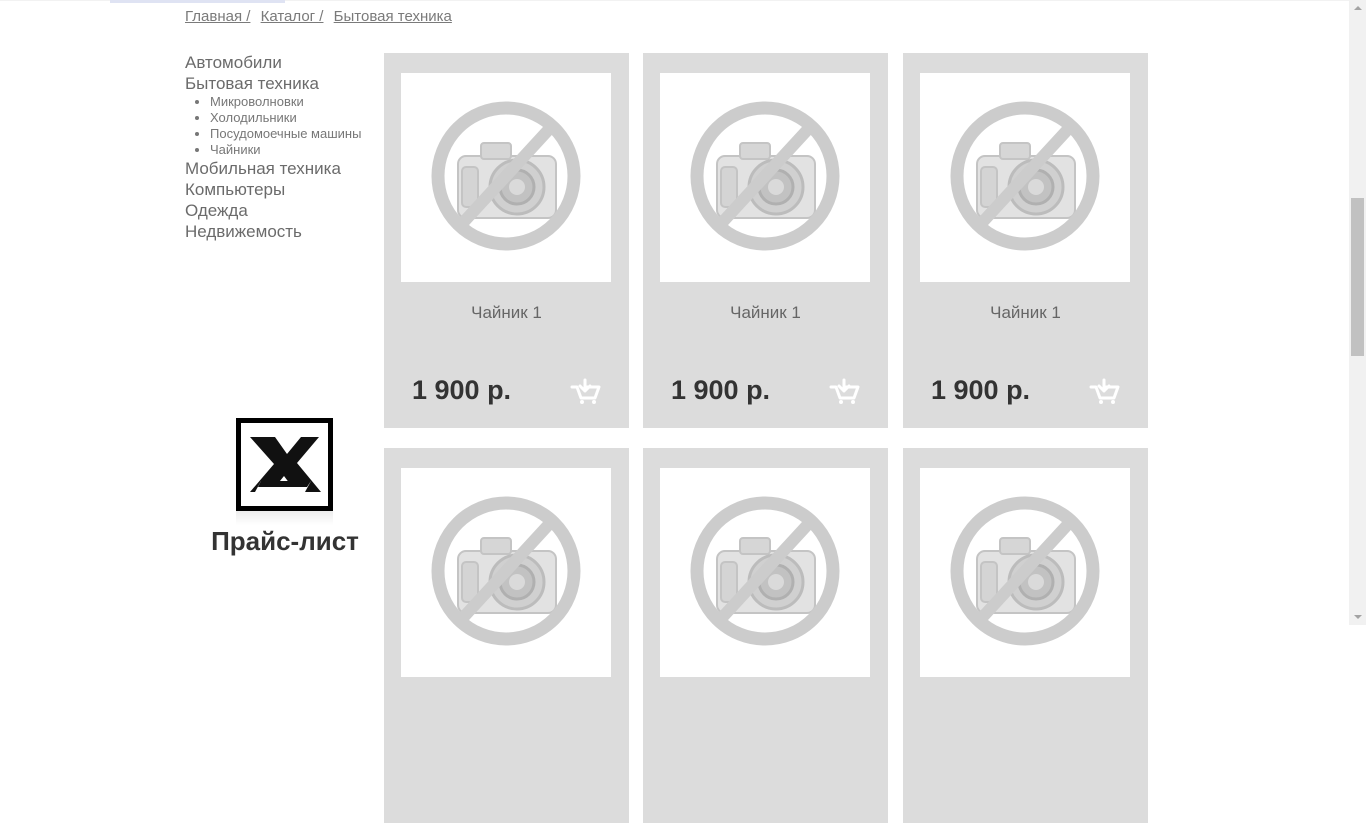 Image resolution: width=1366 pixels, height=823 pixels. I want to click on sidebar-item-cars: Автомобили, so click(282, 62).